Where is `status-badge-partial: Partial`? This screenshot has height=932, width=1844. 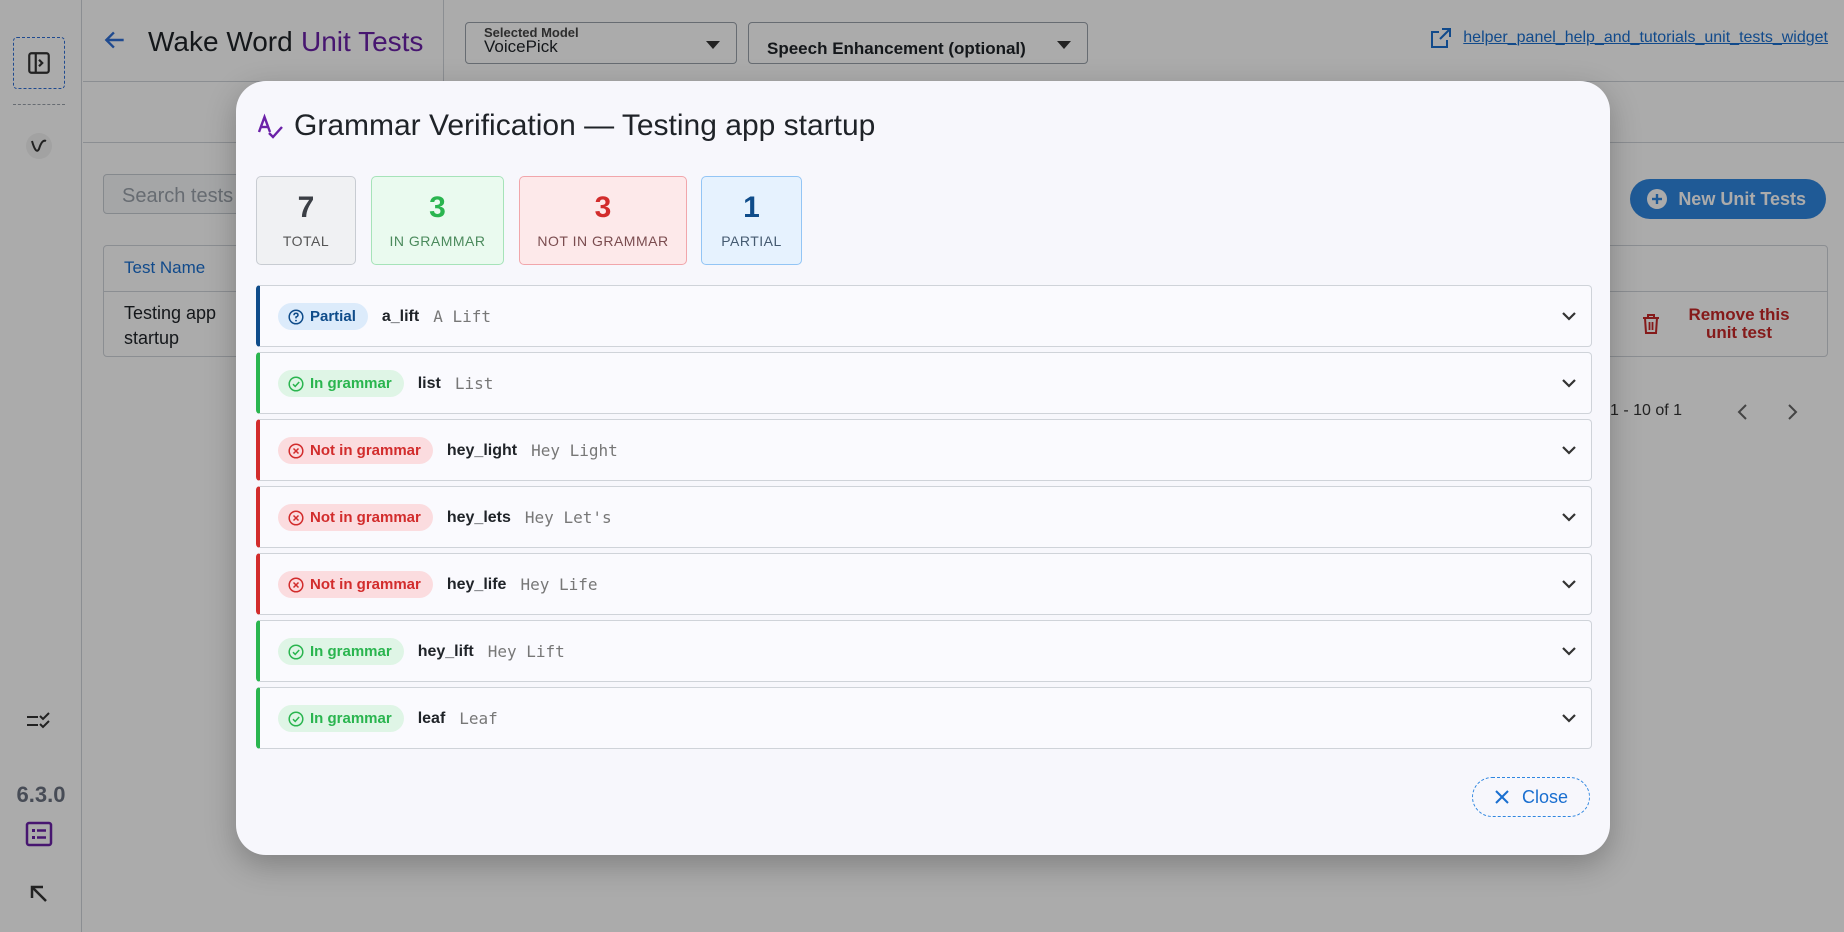 status-badge-partial: Partial is located at coordinates (323, 316).